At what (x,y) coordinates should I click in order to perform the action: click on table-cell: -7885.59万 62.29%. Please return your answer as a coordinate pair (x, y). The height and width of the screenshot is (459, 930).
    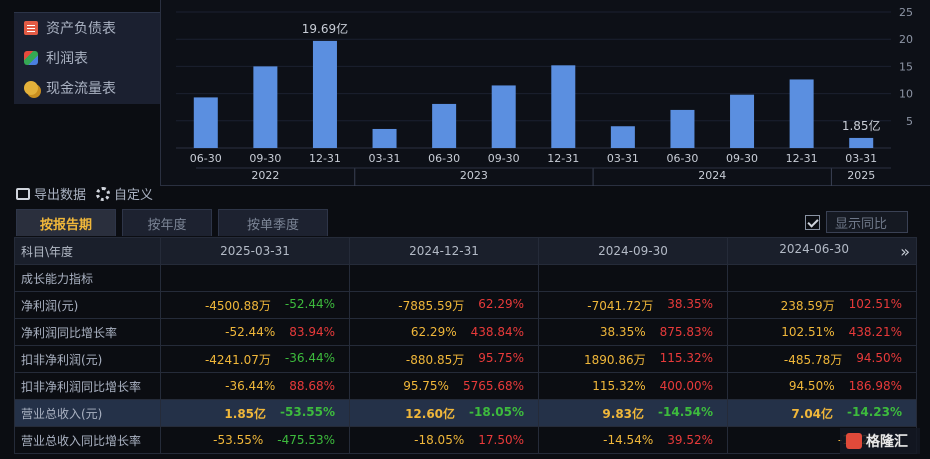
    Looking at the image, I should click on (444, 305).